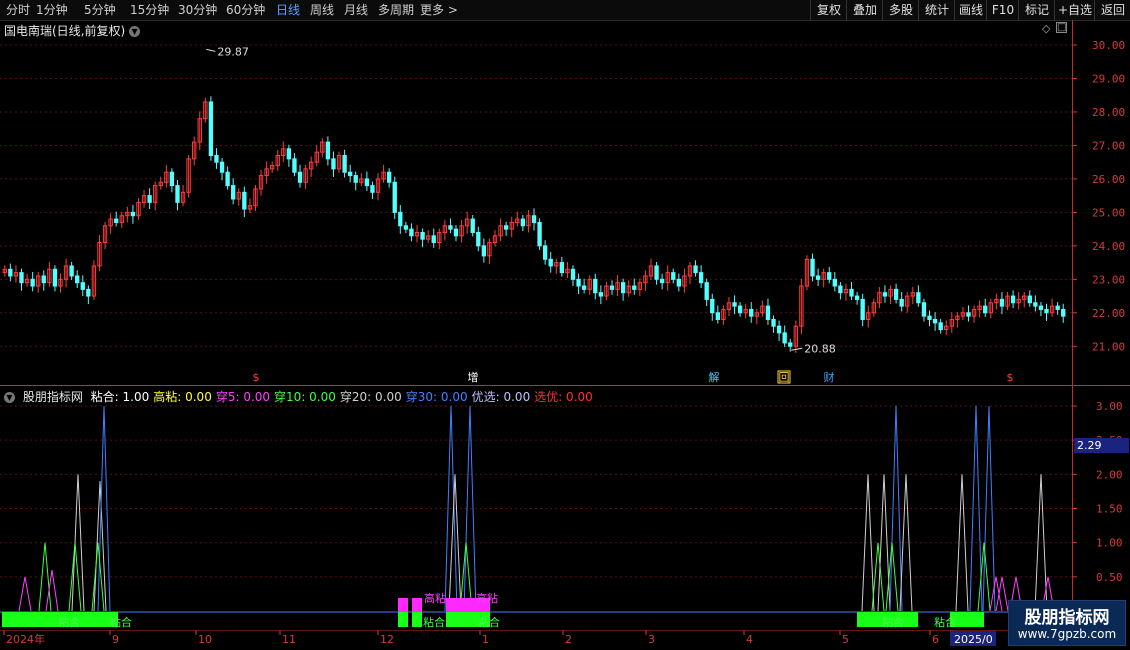 This screenshot has height=650, width=1130. I want to click on f10-button: F10, so click(1002, 10).